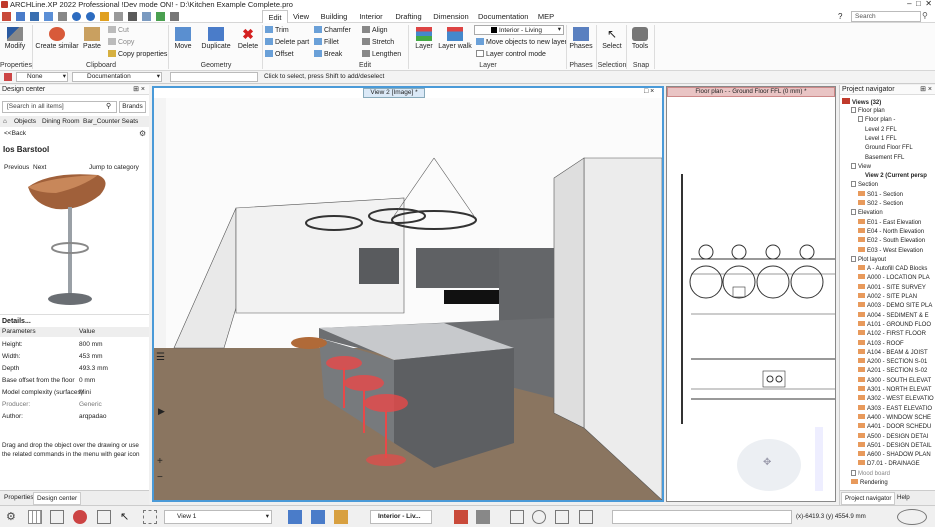  I want to click on undo-icon, so click(76, 16).